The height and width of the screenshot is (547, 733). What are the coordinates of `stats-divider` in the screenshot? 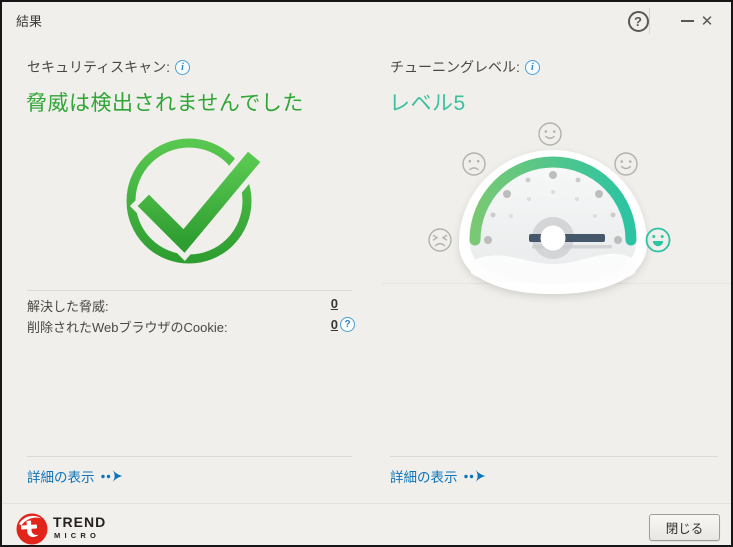 It's located at (189, 290).